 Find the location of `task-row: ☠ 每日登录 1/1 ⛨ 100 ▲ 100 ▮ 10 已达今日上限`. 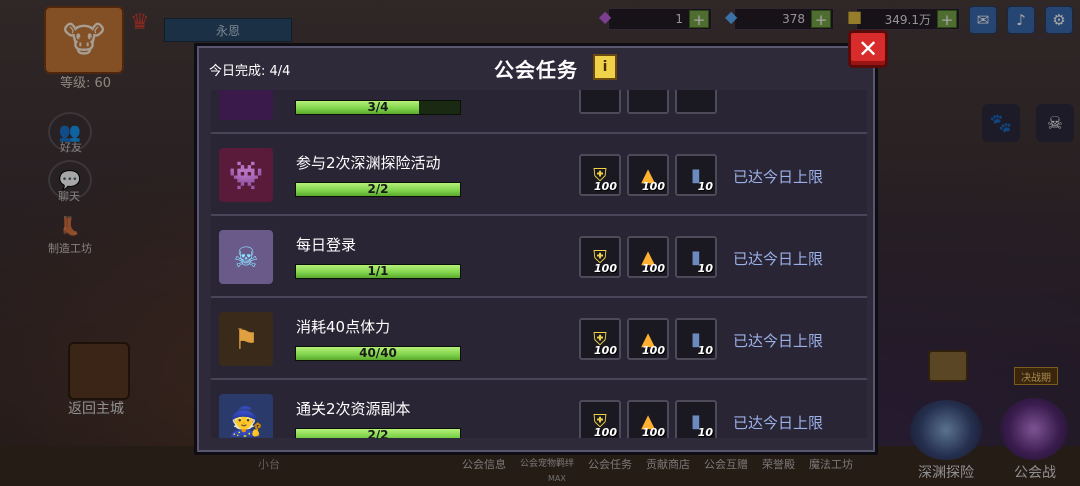

task-row: ☠ 每日登录 1/1 ⛨ 100 ▲ 100 ▮ 10 已达今日上限 is located at coordinates (539, 257).